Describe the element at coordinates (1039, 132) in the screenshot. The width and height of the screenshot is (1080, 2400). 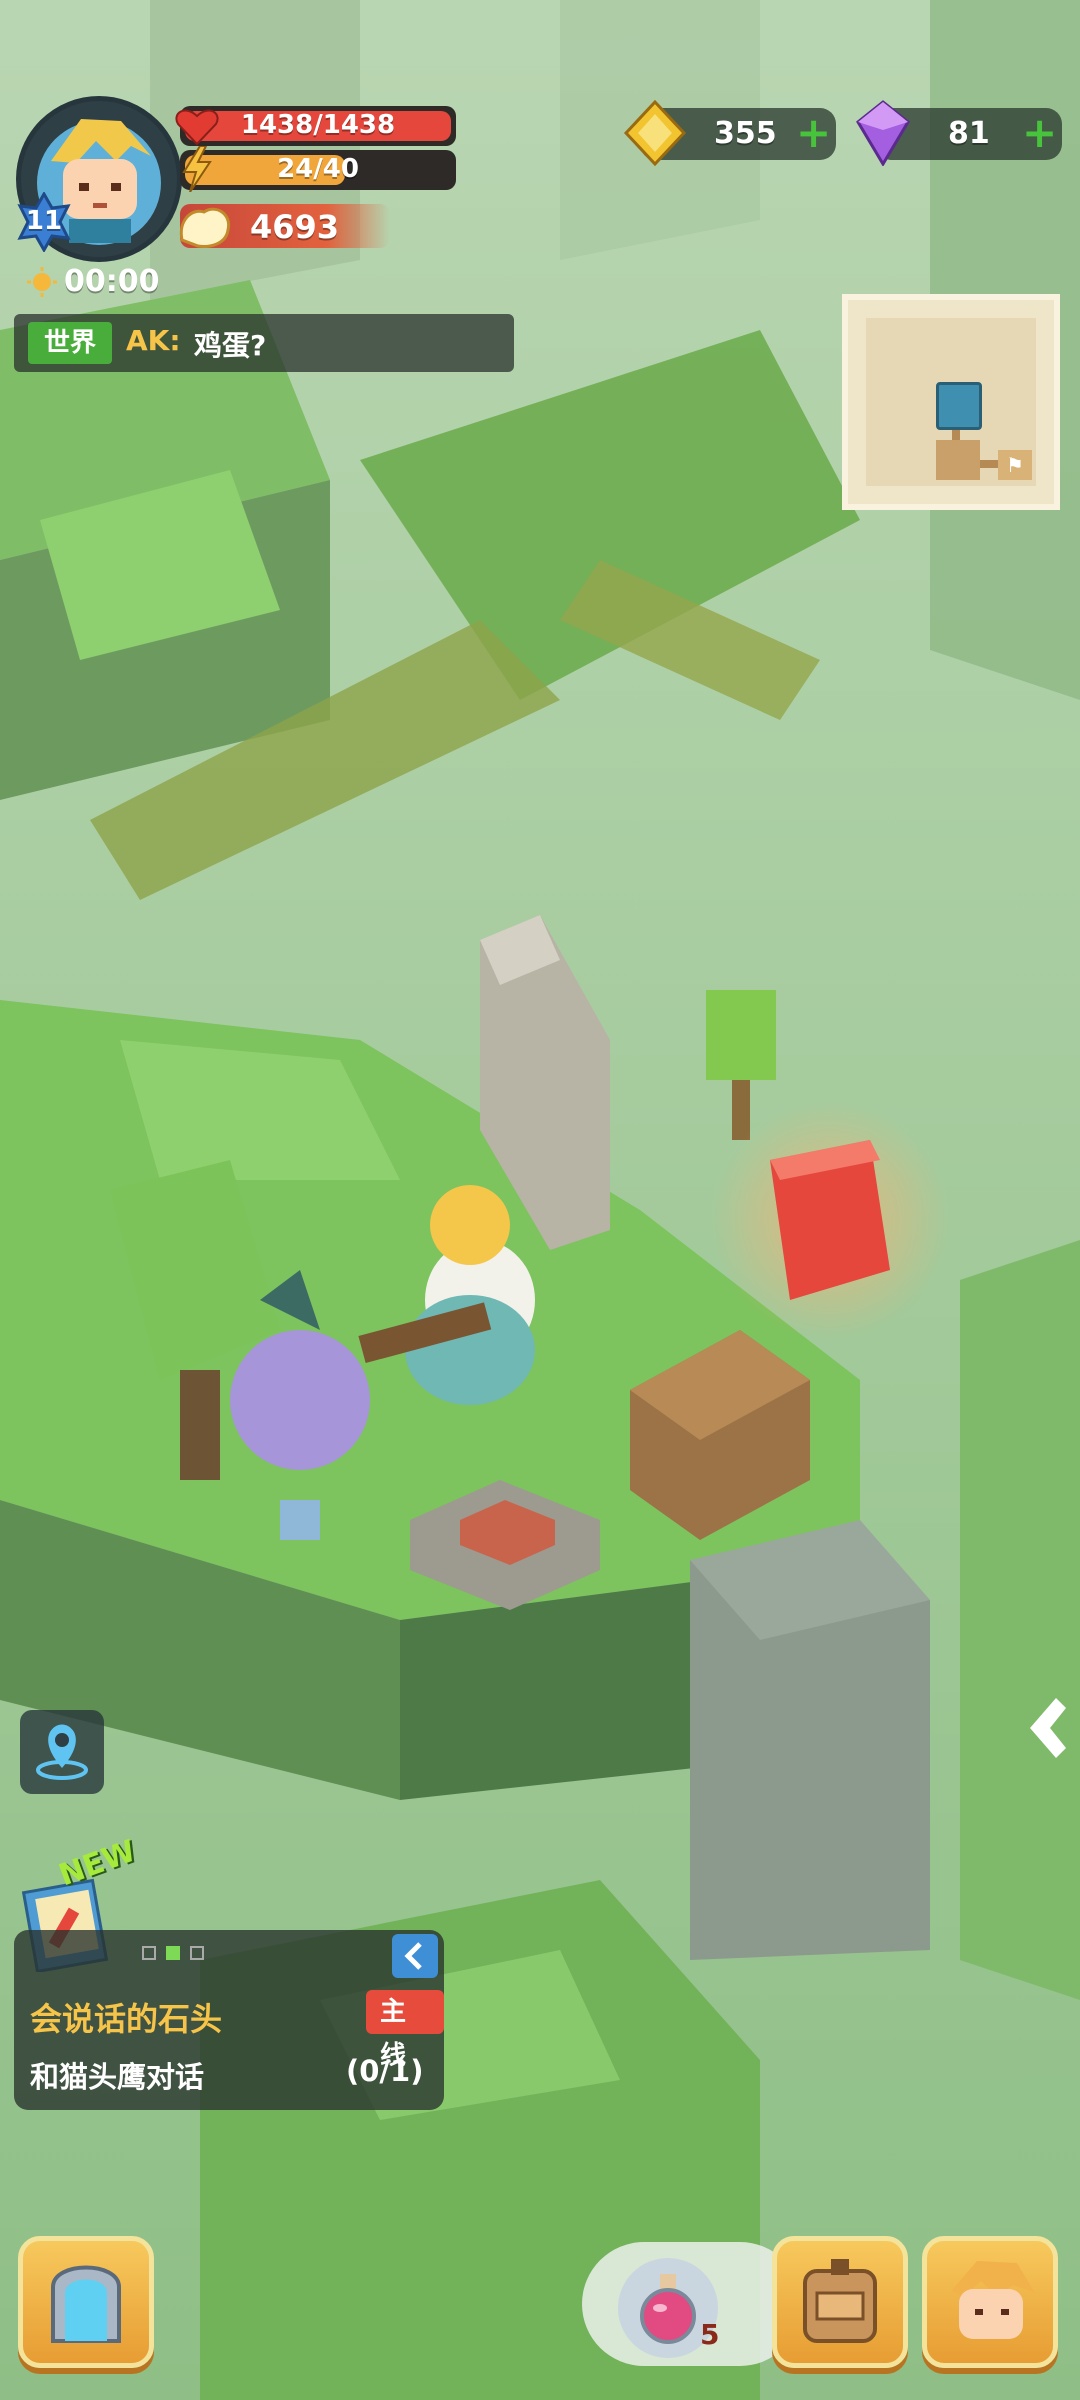
I see `add-gems-button: +` at that location.